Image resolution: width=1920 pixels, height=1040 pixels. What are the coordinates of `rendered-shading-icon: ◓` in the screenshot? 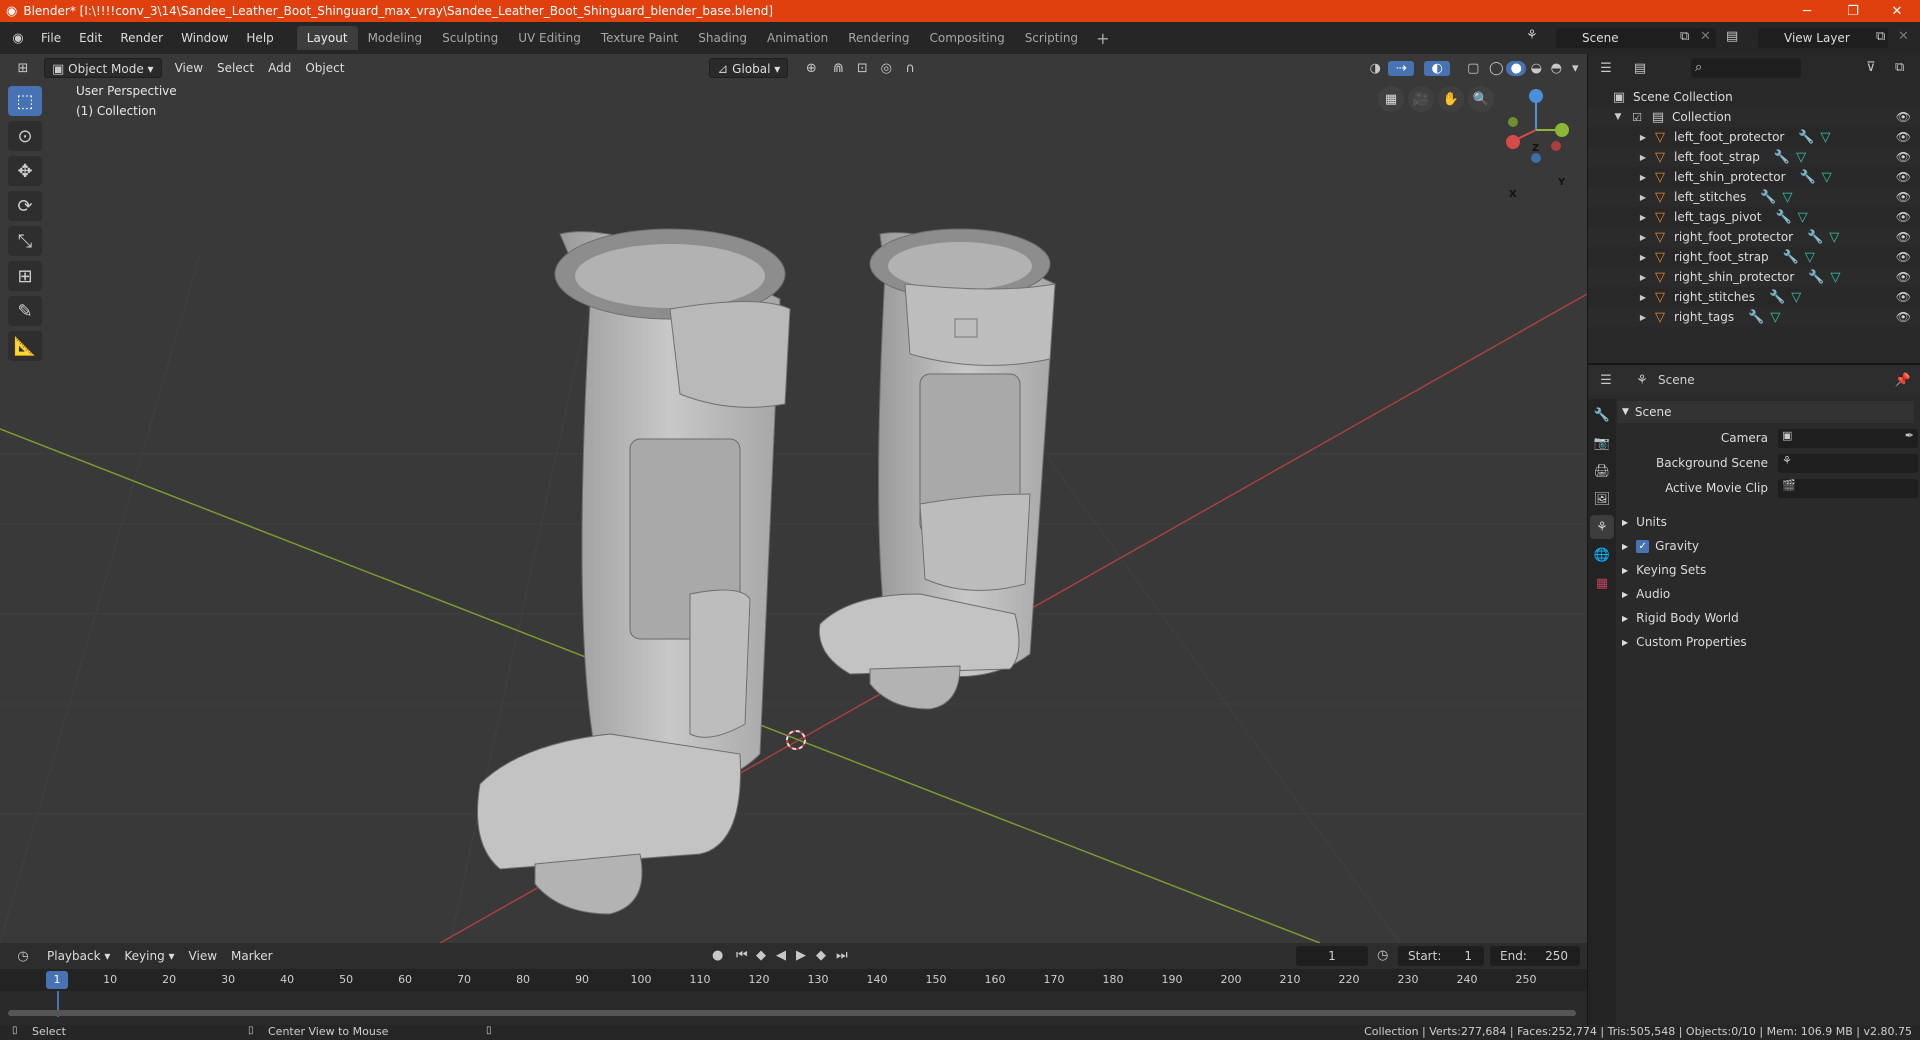 It's located at (1556, 68).